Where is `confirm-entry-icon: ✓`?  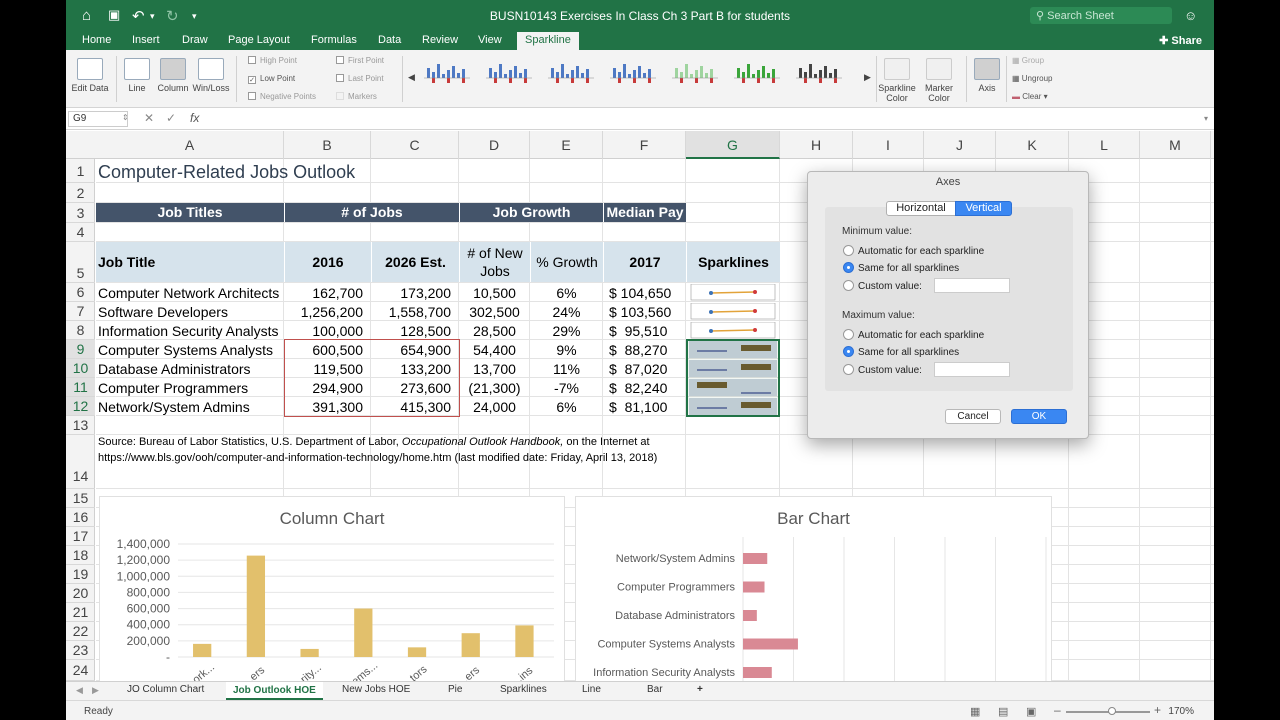
confirm-entry-icon: ✓ is located at coordinates (171, 118).